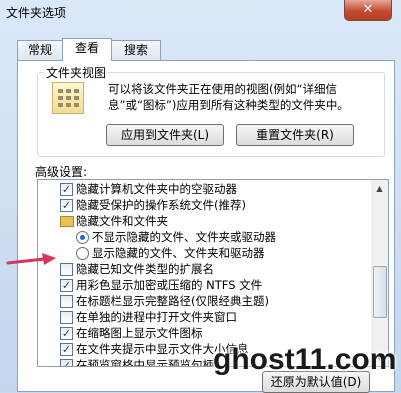 Image resolution: width=401 pixels, height=393 pixels. What do you see at coordinates (136, 50) in the screenshot?
I see `tab-search: 搜索` at bounding box center [136, 50].